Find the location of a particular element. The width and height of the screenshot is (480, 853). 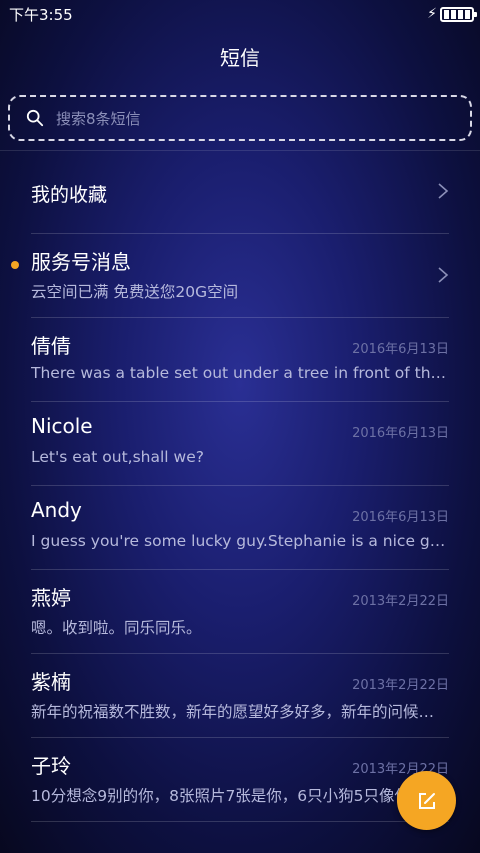

status-icons: ⚡ is located at coordinates (452, 14).